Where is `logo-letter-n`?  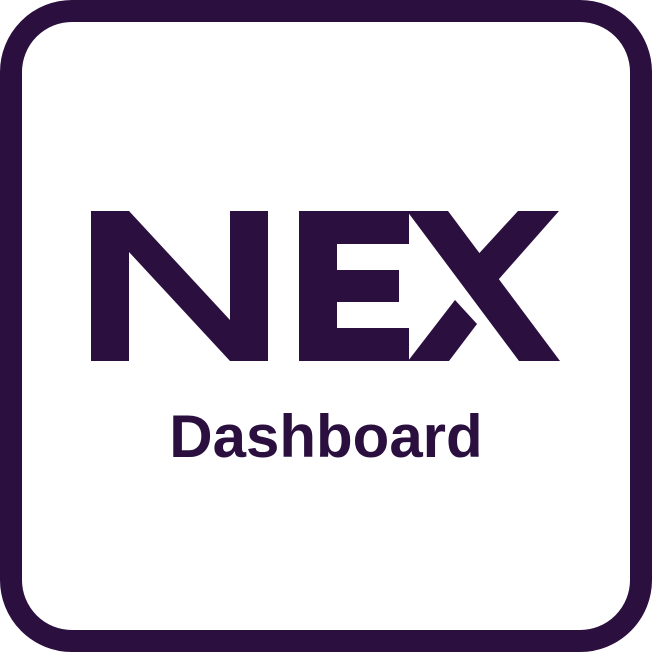 logo-letter-n is located at coordinates (179, 286).